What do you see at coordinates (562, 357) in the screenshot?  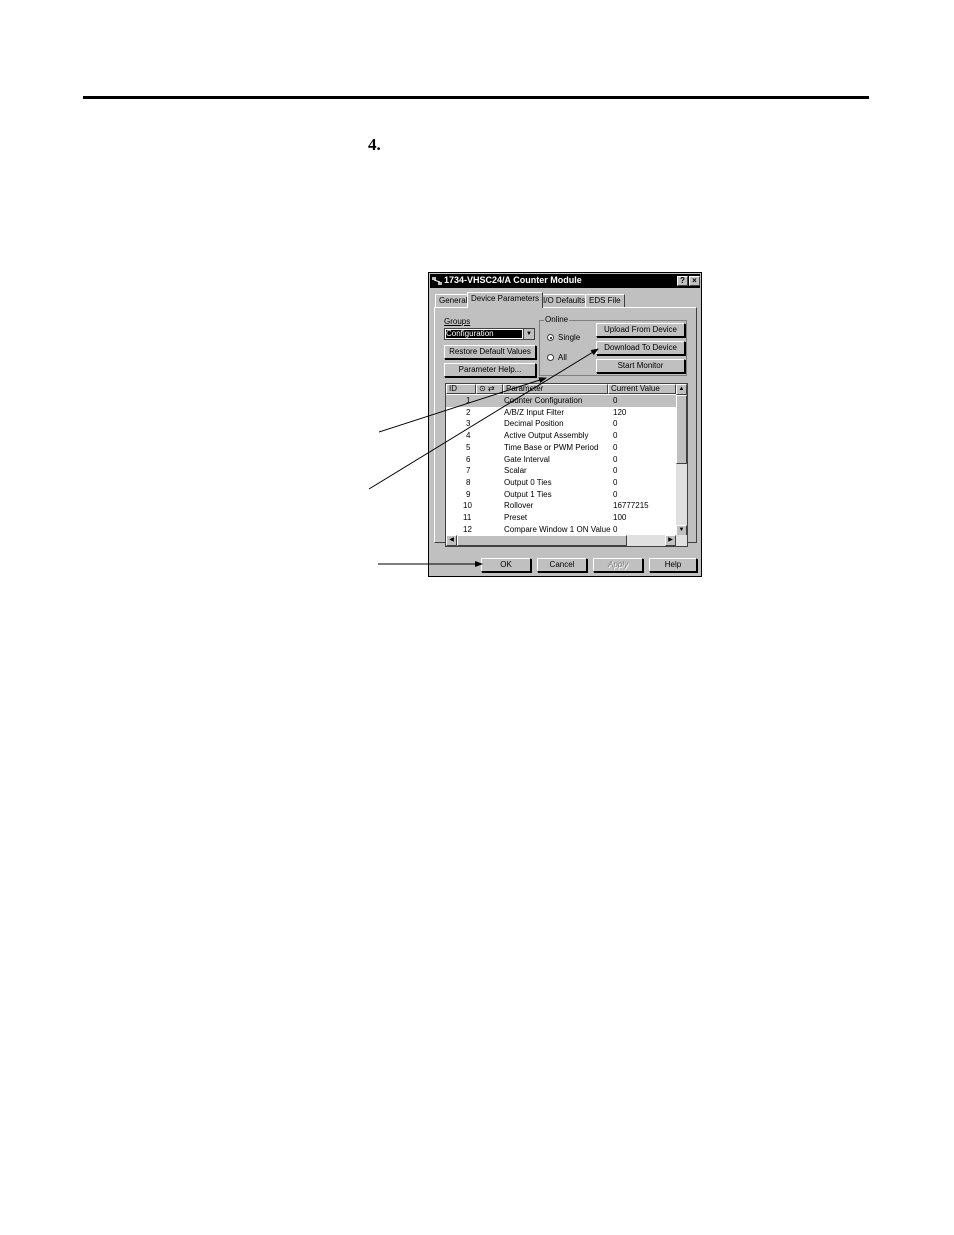 I see `radio-all-label: All` at bounding box center [562, 357].